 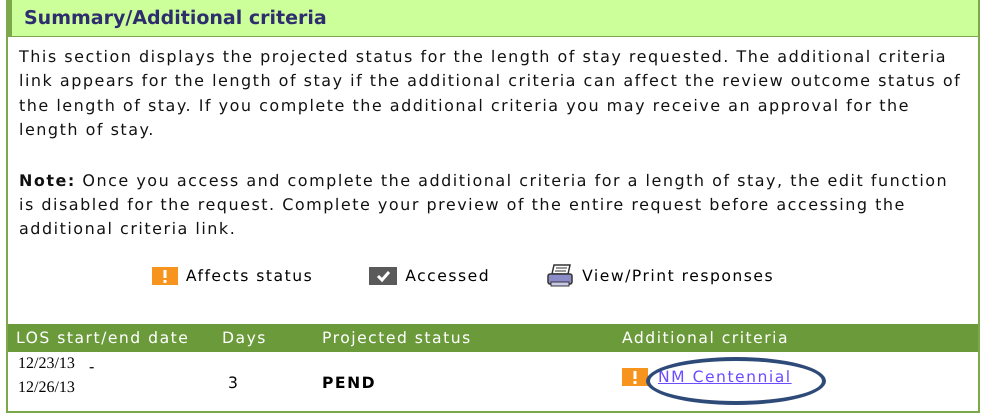 I want to click on criteria-link: NM Centennial, so click(x=725, y=377).